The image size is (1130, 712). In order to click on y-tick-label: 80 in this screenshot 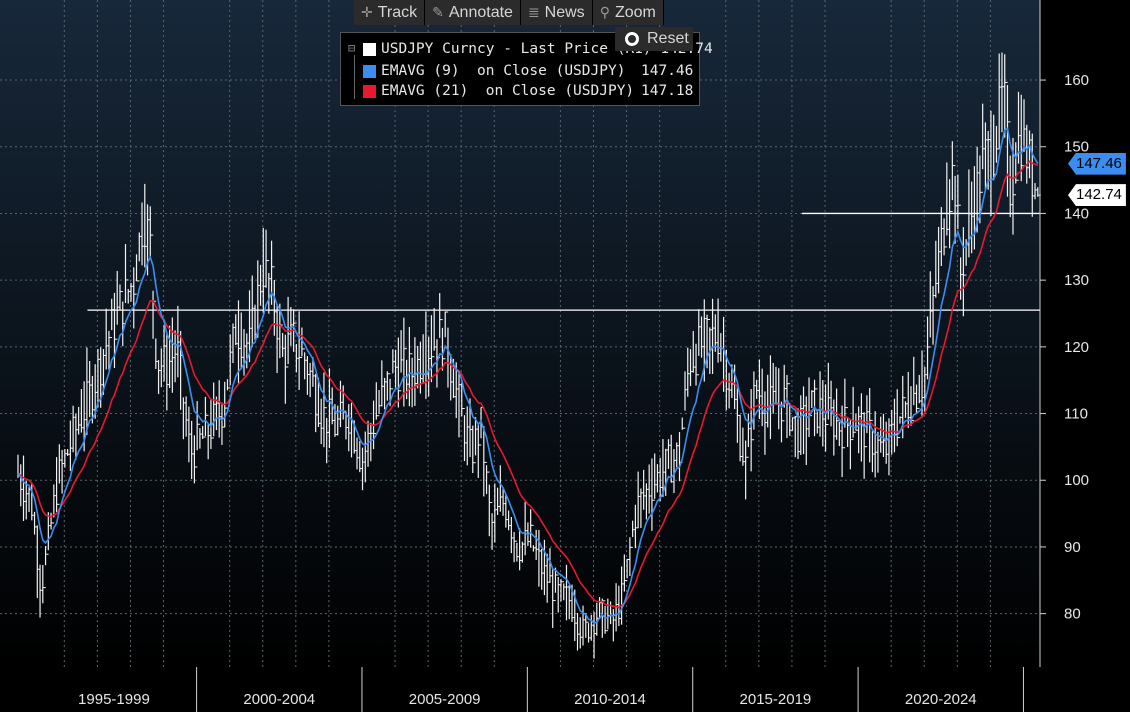, I will do `click(1072, 614)`.